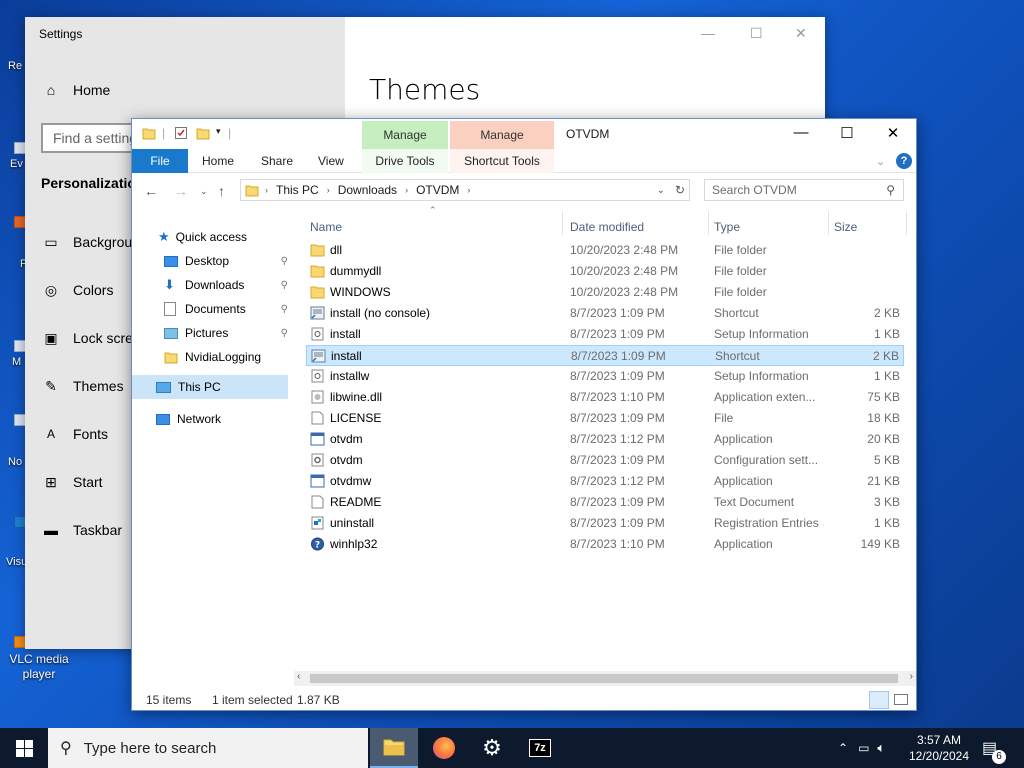  What do you see at coordinates (911, 676) in the screenshot?
I see `scroll-right-icon: ›` at bounding box center [911, 676].